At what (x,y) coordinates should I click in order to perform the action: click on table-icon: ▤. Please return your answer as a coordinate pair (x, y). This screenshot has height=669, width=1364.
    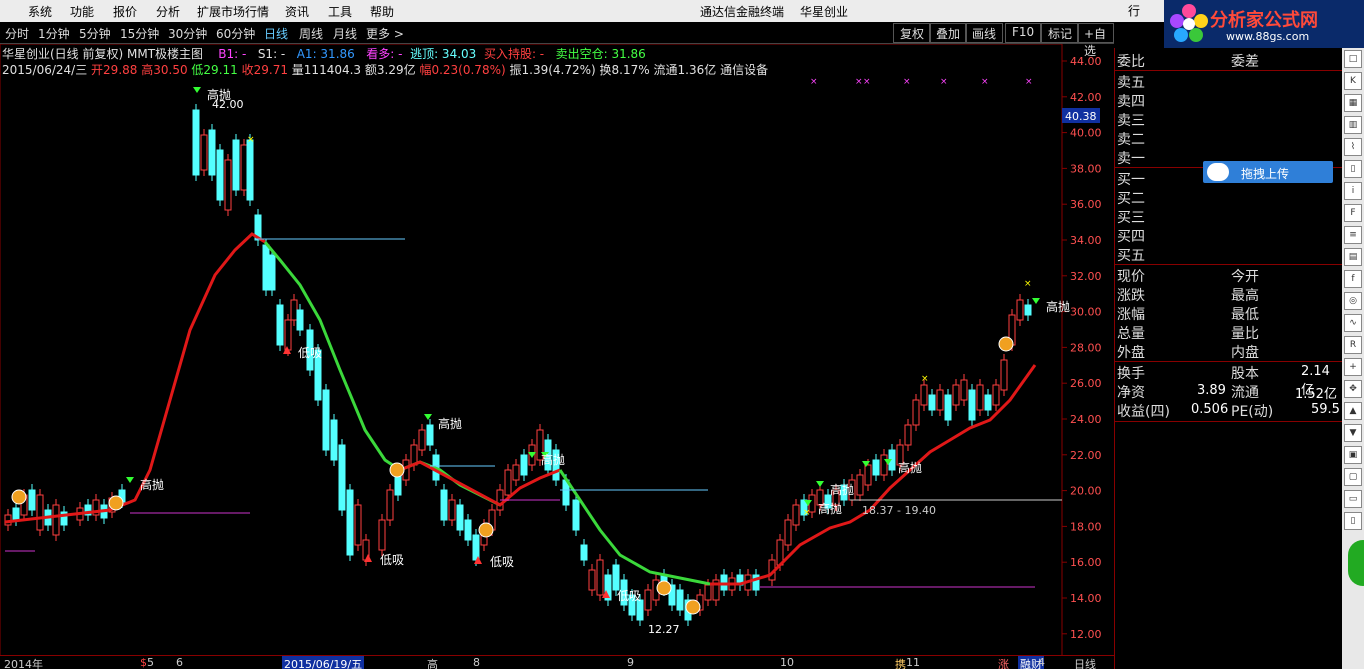
    Looking at the image, I should click on (1353, 257).